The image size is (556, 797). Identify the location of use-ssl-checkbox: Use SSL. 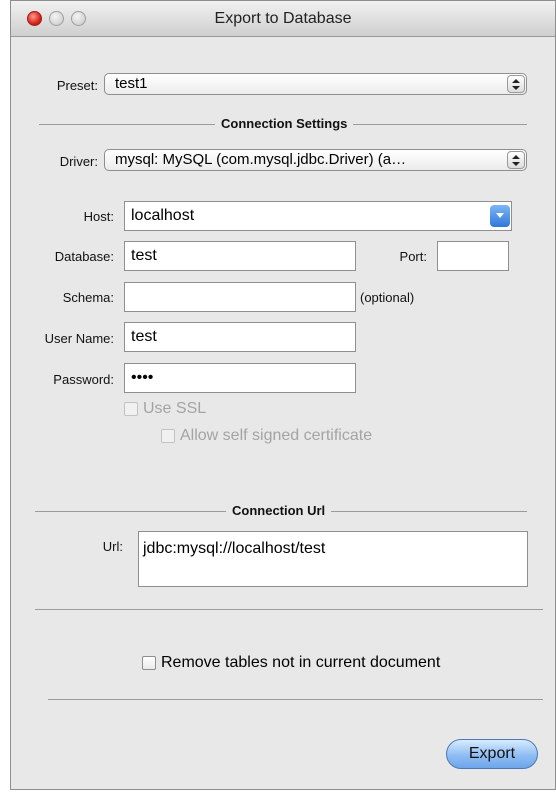
(165, 409).